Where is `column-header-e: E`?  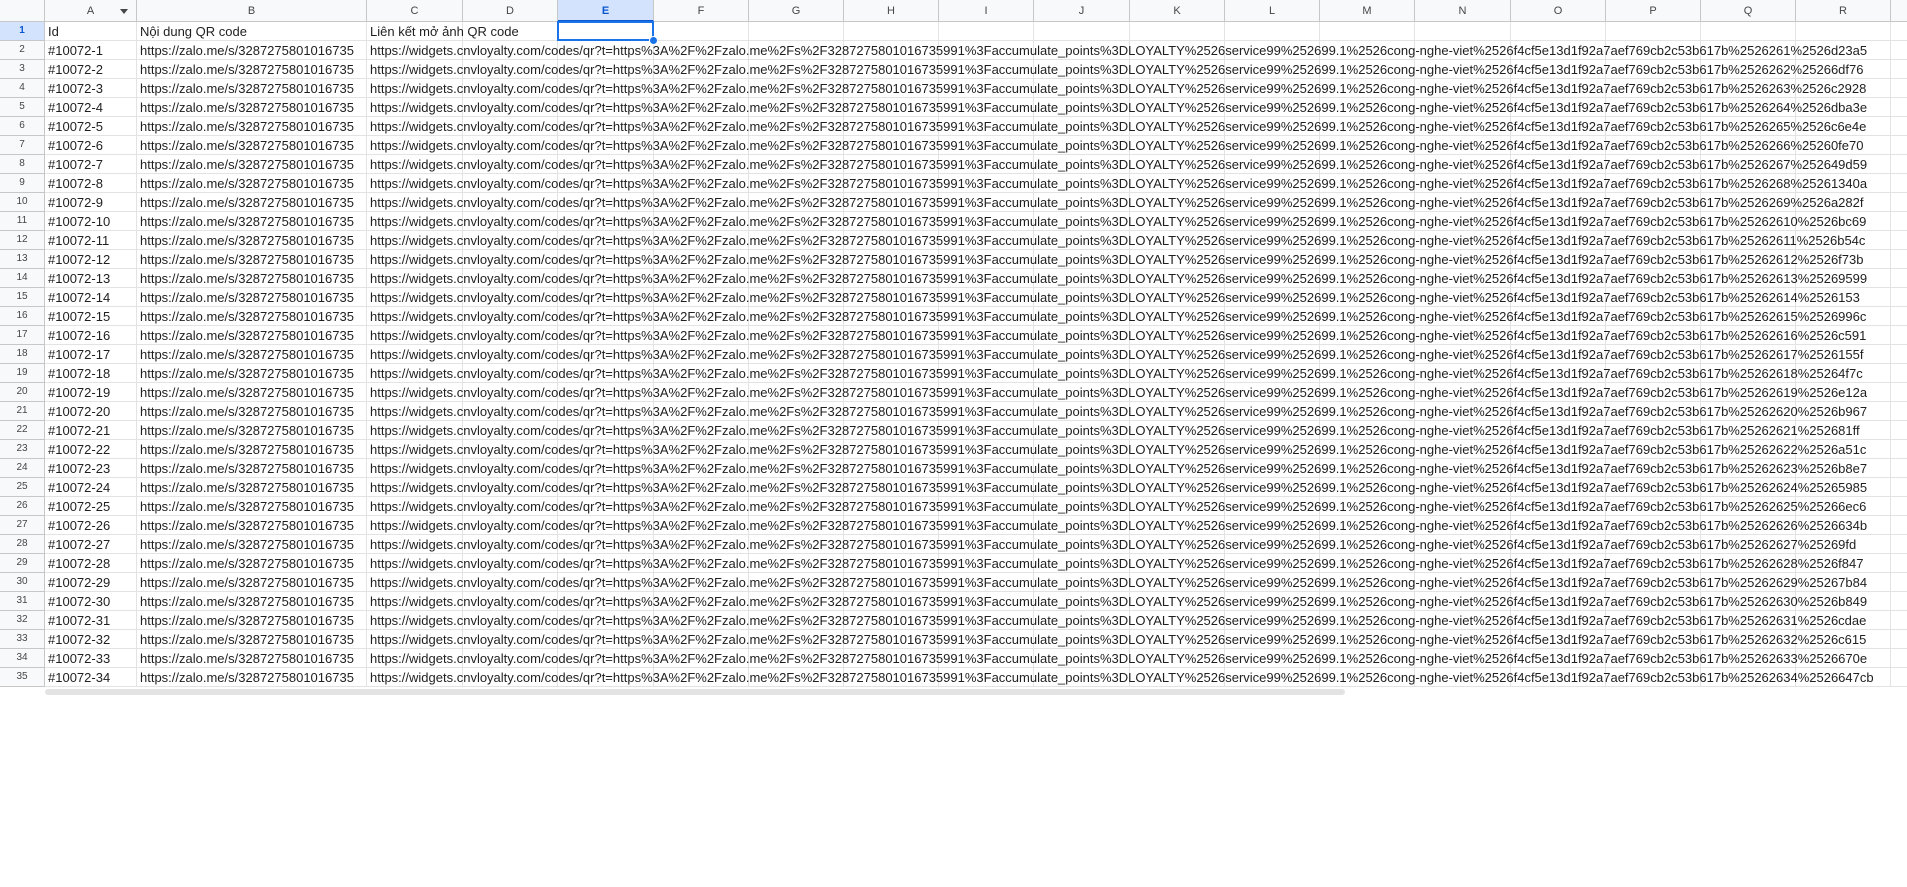
column-header-e: E is located at coordinates (606, 11).